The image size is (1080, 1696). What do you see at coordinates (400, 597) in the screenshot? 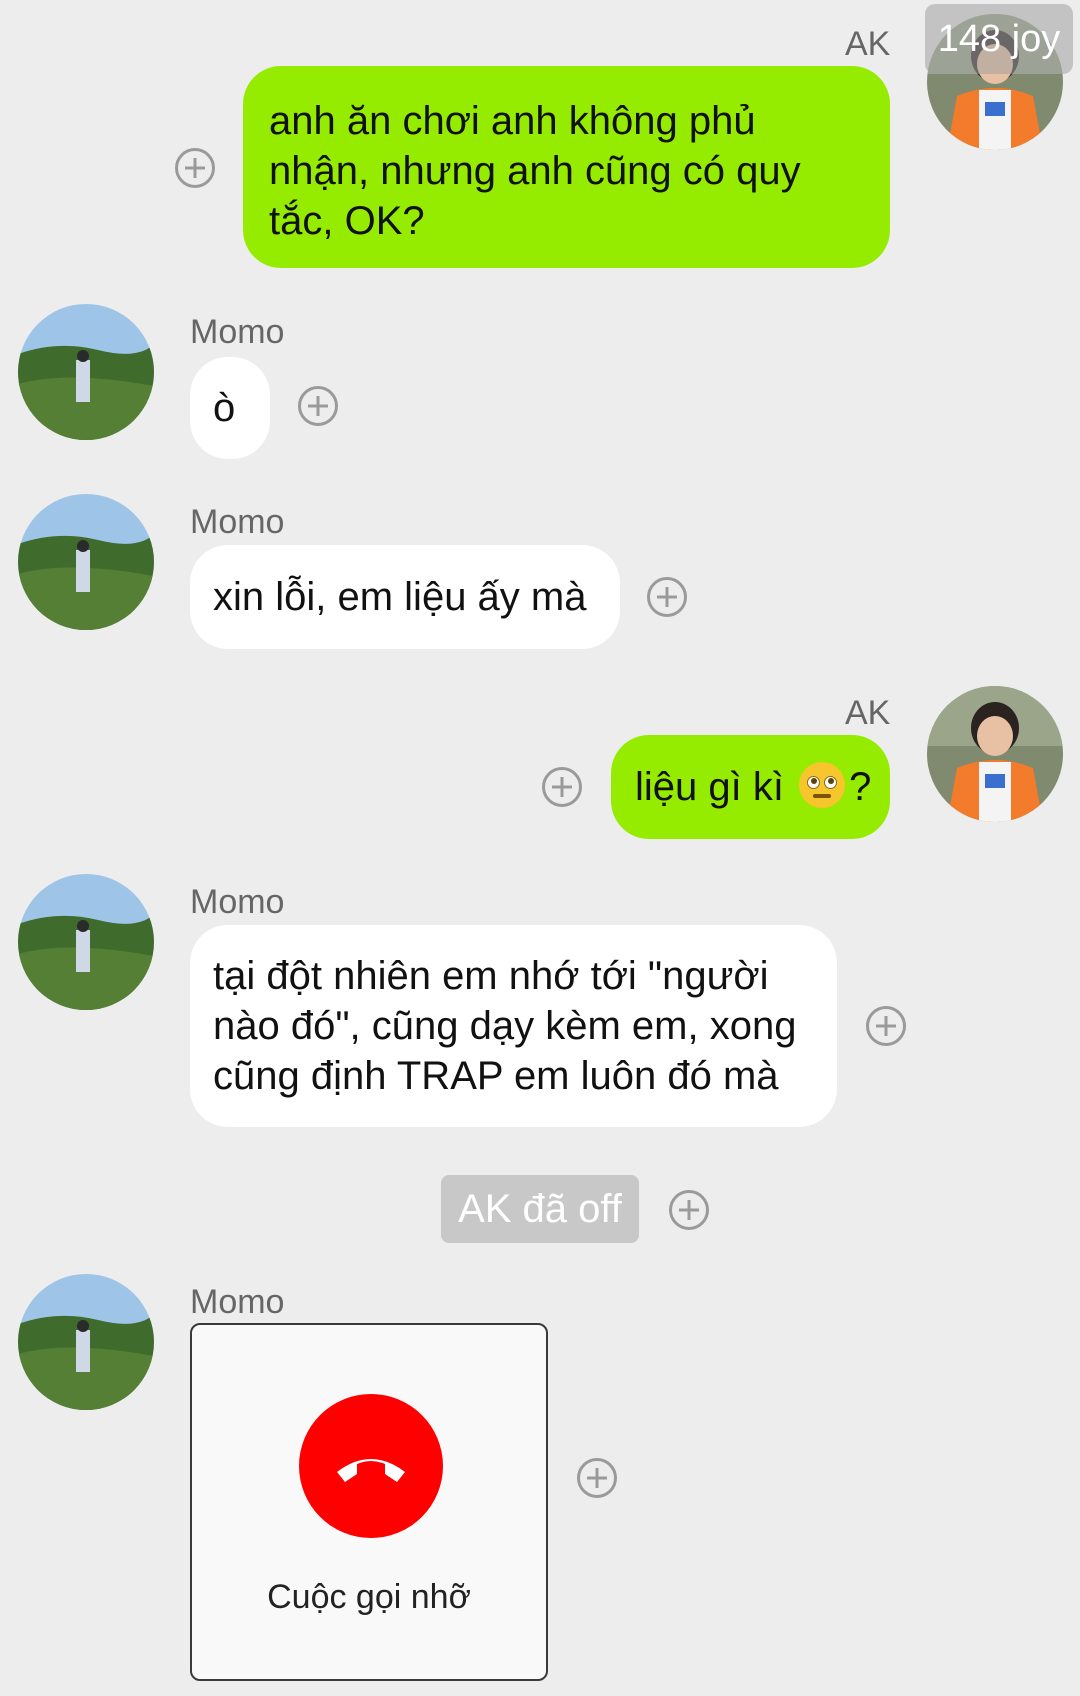
I see `message-line: xin lỗi, em liệu ấy mà` at bounding box center [400, 597].